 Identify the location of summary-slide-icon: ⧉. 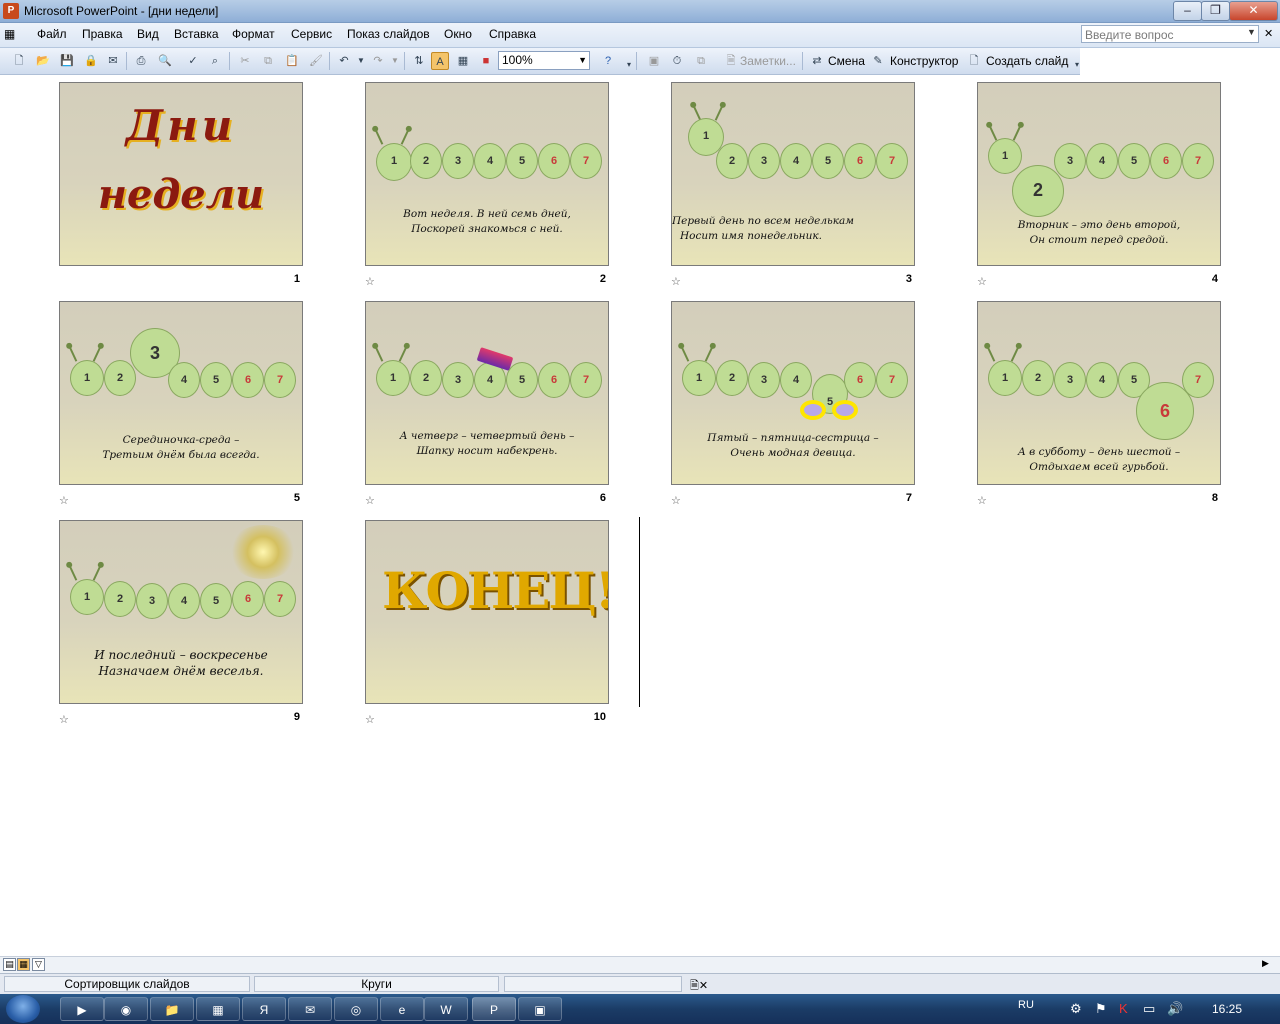
(701, 61).